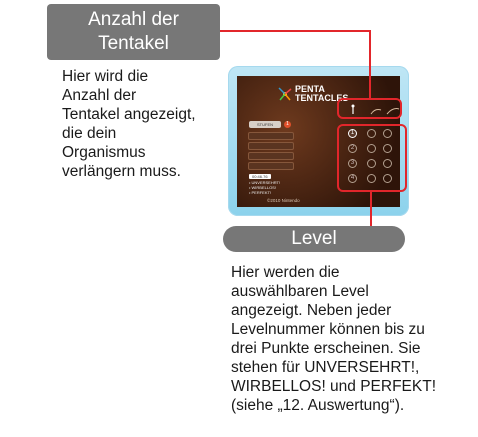 This screenshot has width=478, height=437. I want to click on desc-line: Hier werden die, so click(285, 272).